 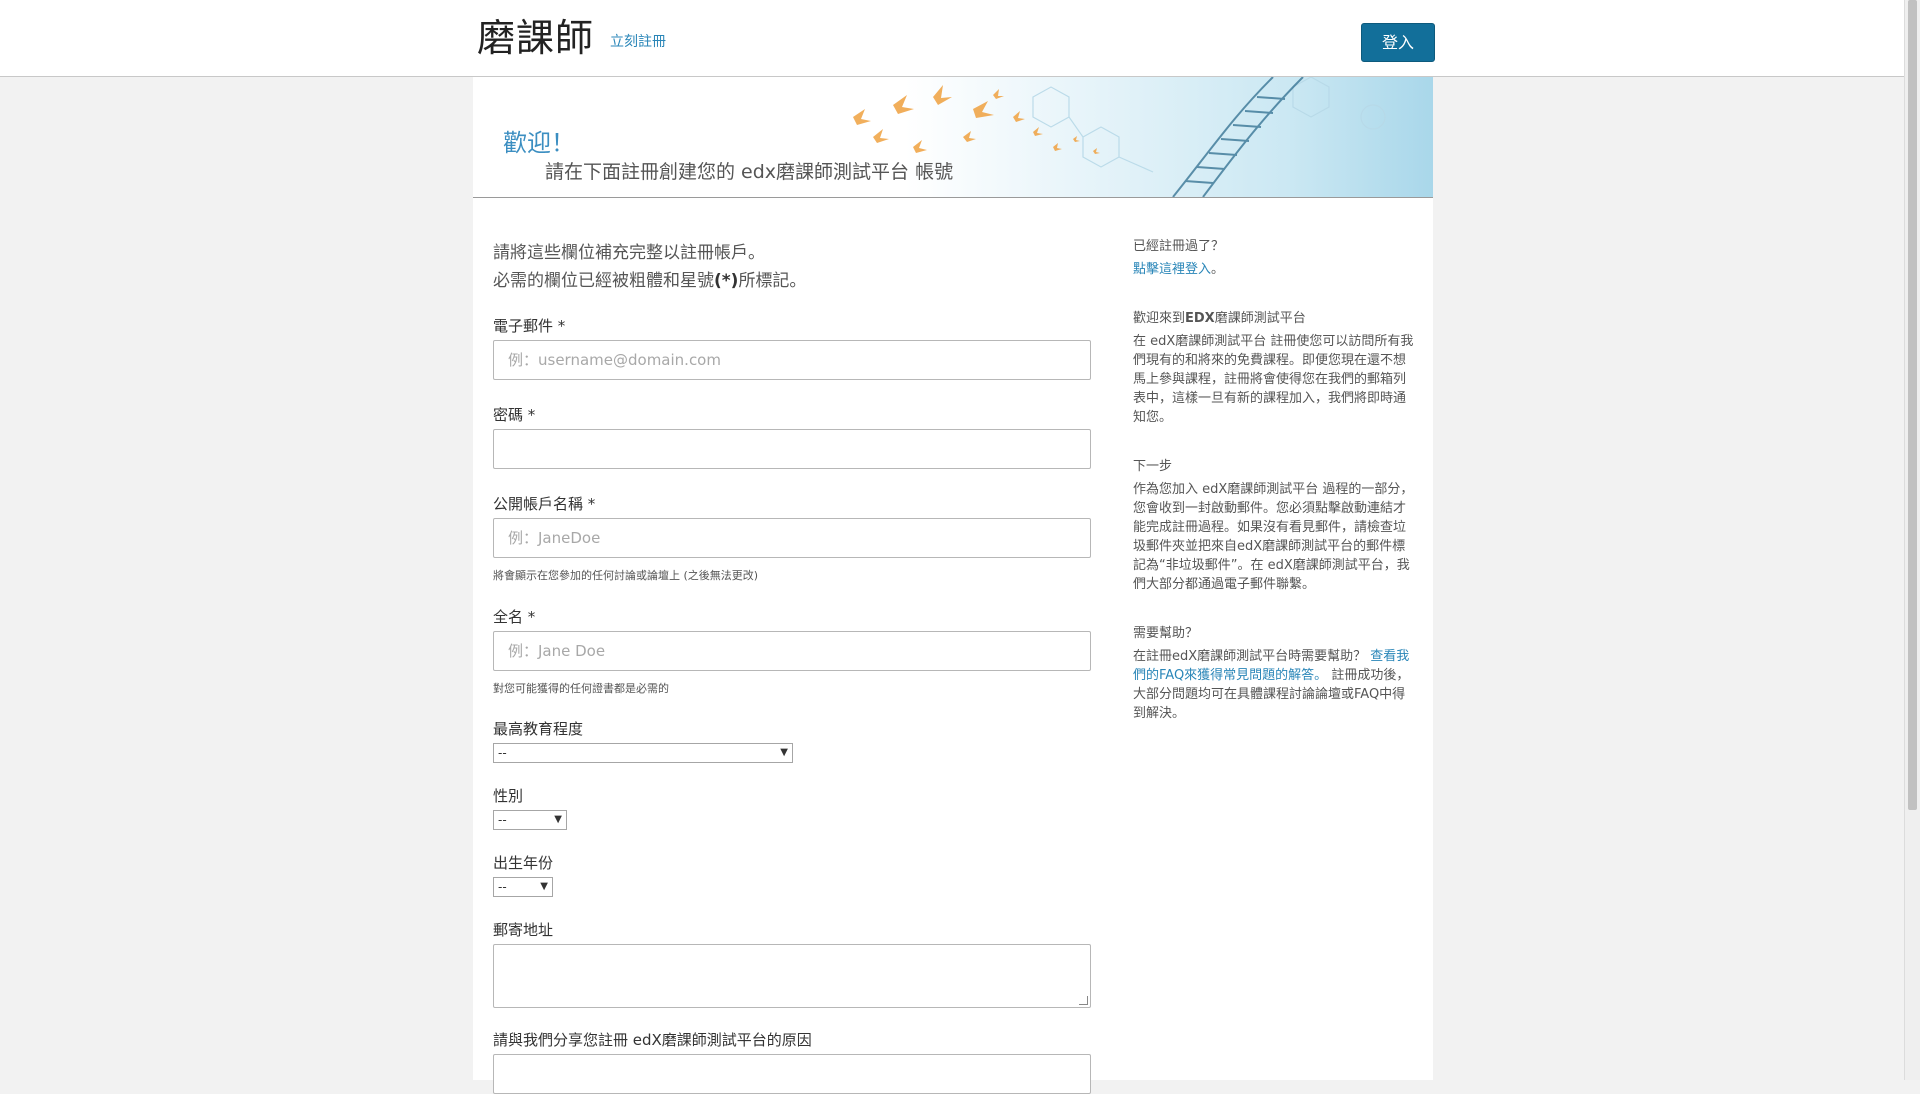 What do you see at coordinates (643, 753) in the screenshot?
I see `education-select: -- ▼` at bounding box center [643, 753].